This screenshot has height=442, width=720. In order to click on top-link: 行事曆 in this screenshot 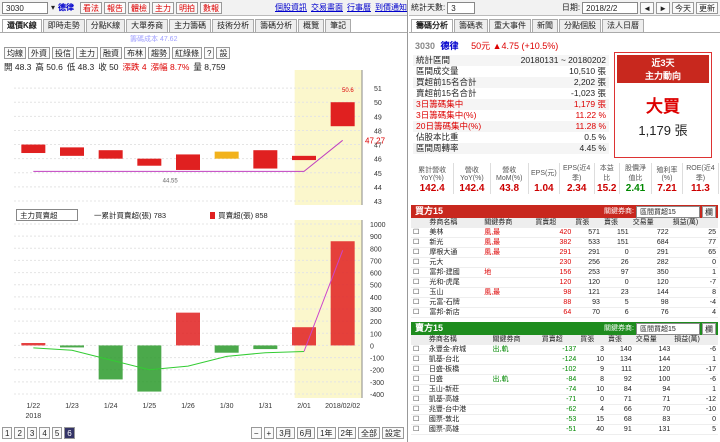, I will do `click(359, 7)`.